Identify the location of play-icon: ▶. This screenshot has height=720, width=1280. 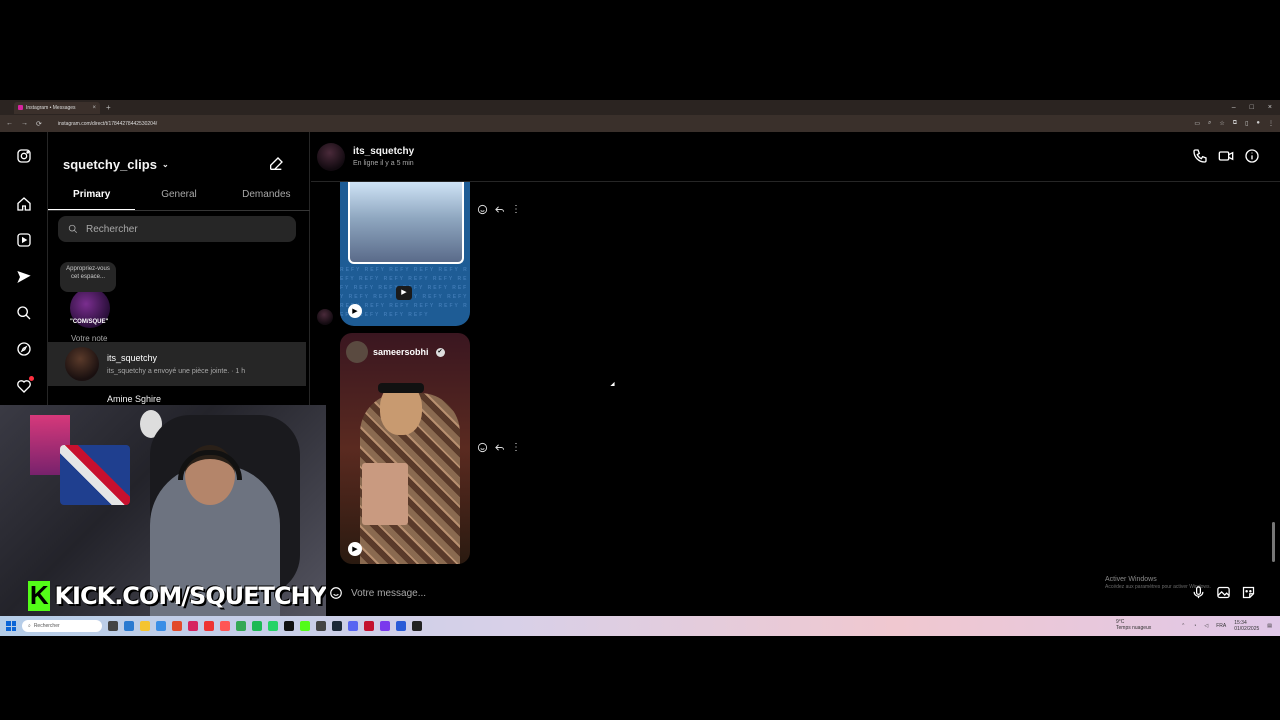
(355, 549).